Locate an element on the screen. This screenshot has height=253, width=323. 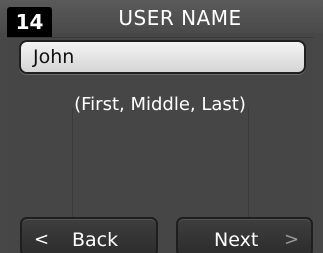
step-number-badge: 14 is located at coordinates (29, 22).